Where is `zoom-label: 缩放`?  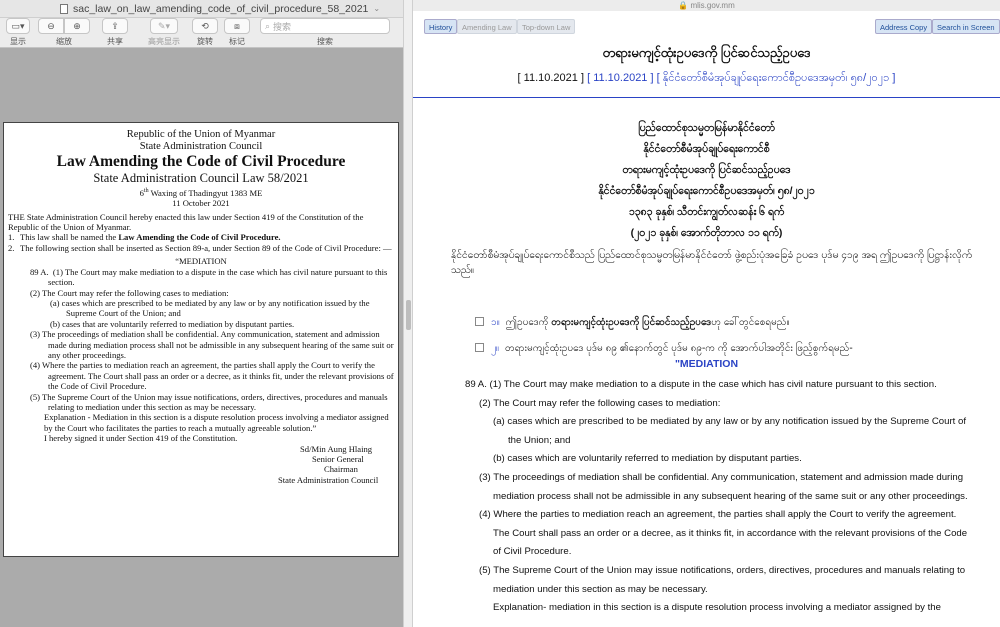
zoom-label: 缩放 is located at coordinates (64, 41).